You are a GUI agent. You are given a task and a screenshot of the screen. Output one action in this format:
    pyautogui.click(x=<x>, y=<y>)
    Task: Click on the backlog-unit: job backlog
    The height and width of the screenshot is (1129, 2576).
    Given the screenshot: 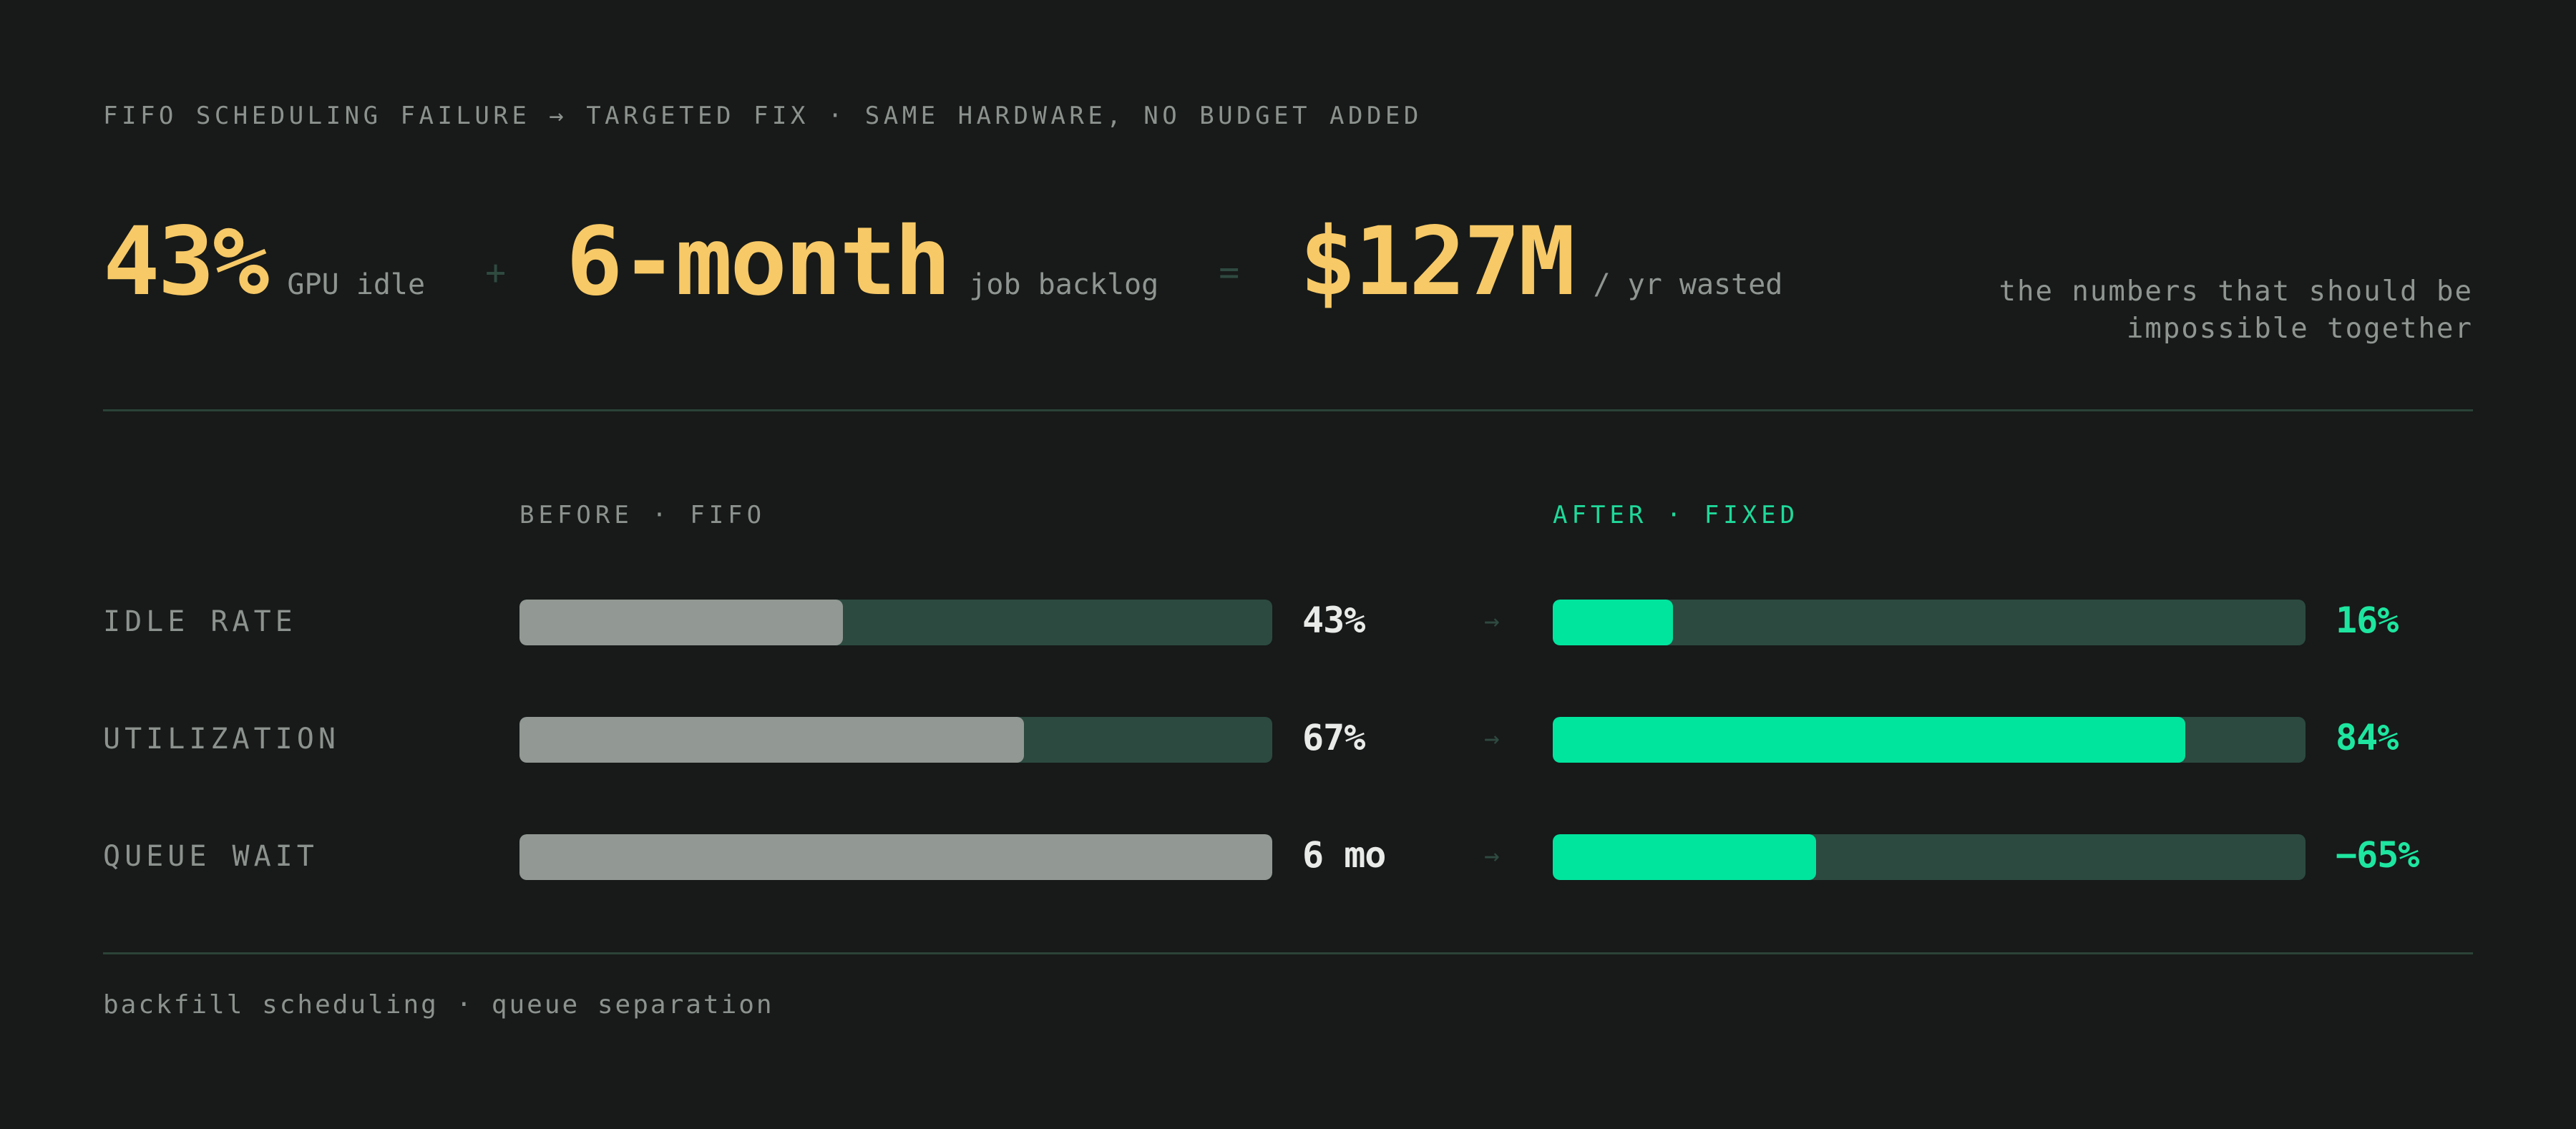 What is the action you would take?
    pyautogui.click(x=1064, y=284)
    